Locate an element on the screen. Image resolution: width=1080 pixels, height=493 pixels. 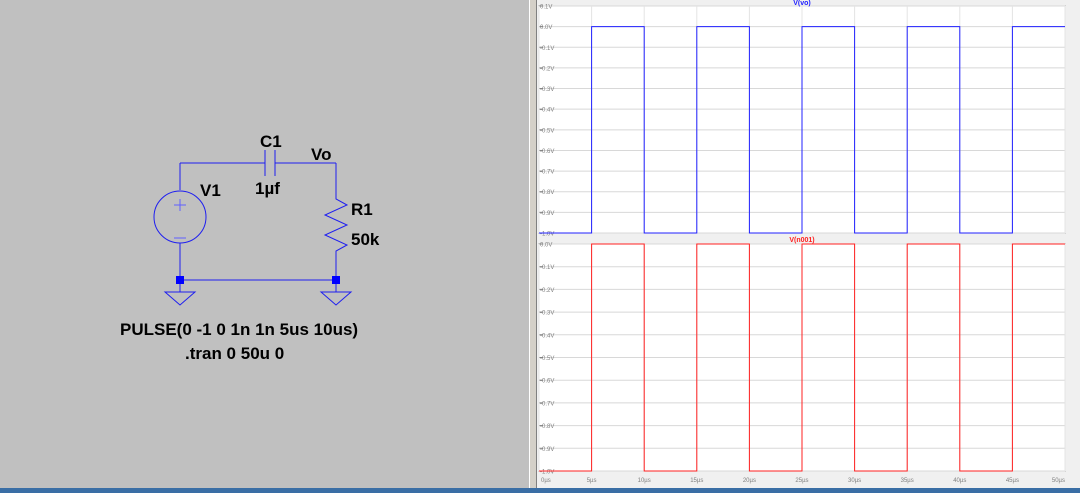
trace-title: V(vo) is located at coordinates (802, 3).